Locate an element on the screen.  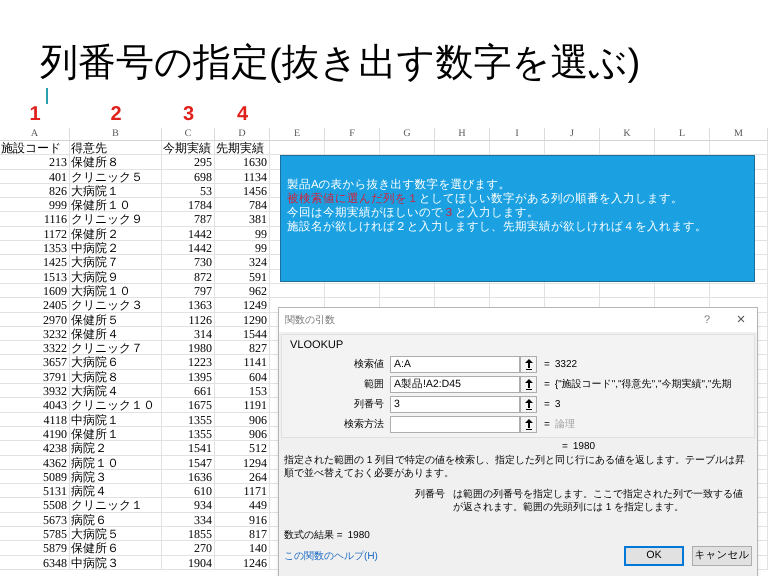
table-cell: 中病院３ is located at coordinates (95, 563).